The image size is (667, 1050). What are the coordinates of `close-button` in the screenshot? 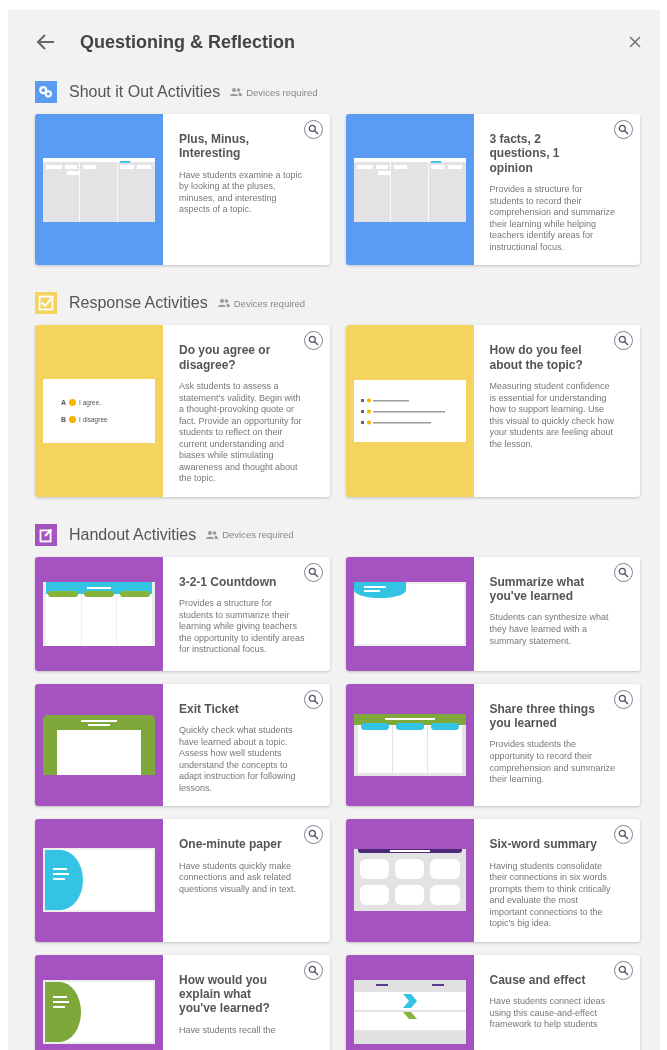 It's located at (635, 42).